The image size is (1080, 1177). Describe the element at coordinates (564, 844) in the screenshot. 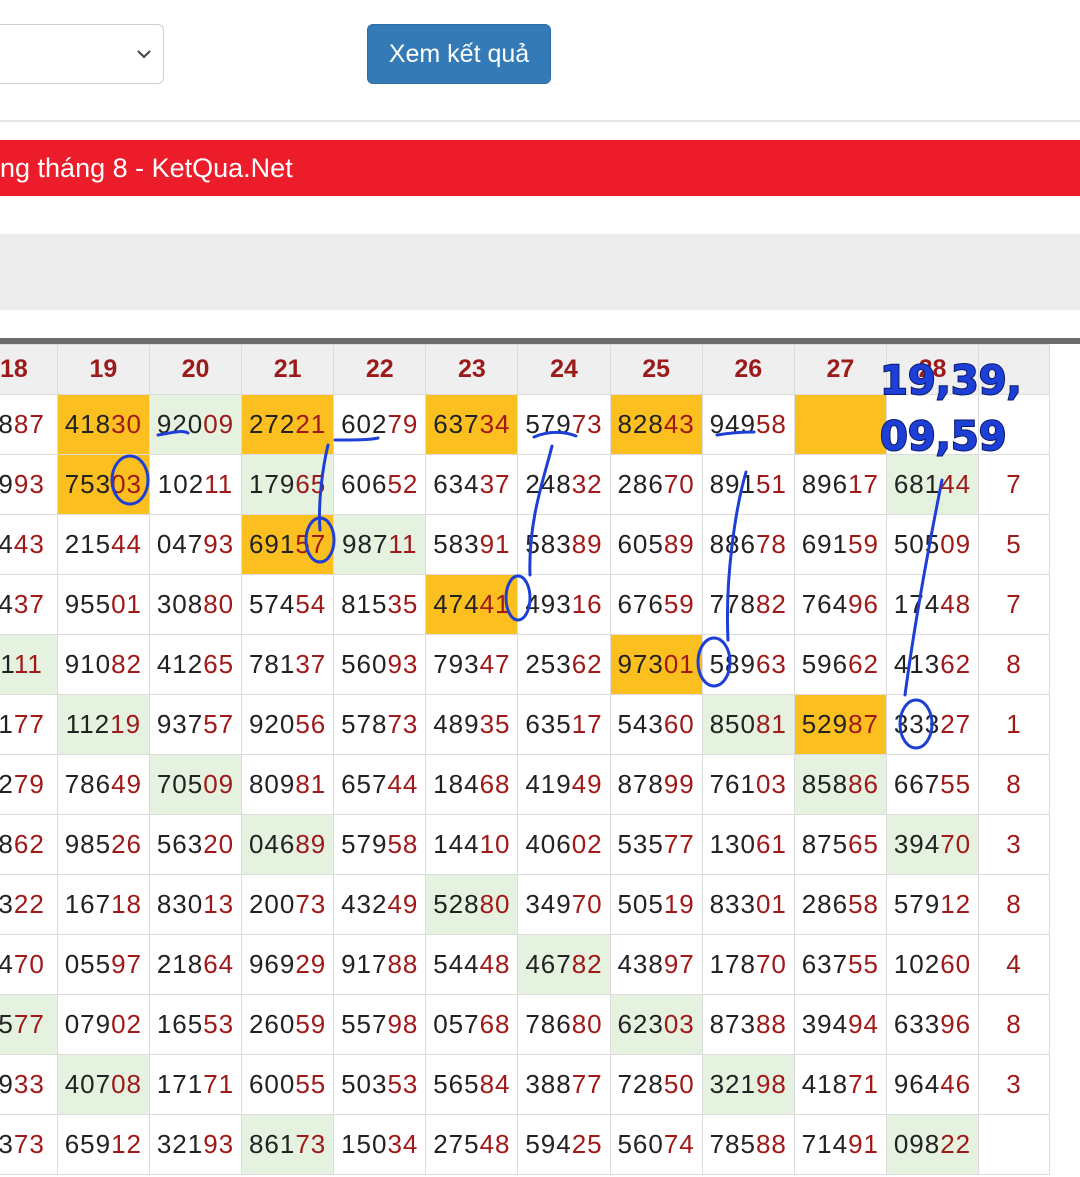

I see `result-cell: 40602` at that location.